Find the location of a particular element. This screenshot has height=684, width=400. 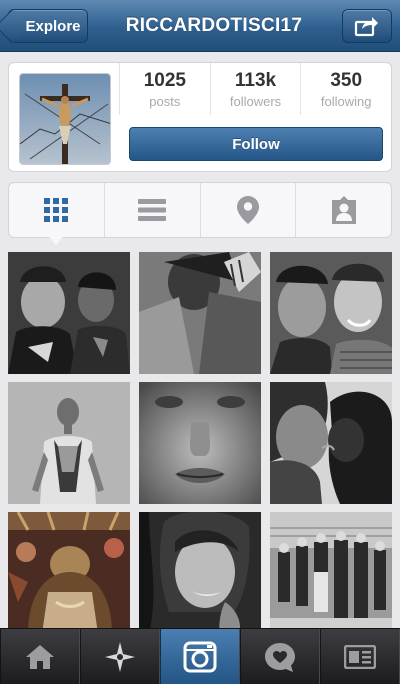

tab-explore is located at coordinates (120, 656).